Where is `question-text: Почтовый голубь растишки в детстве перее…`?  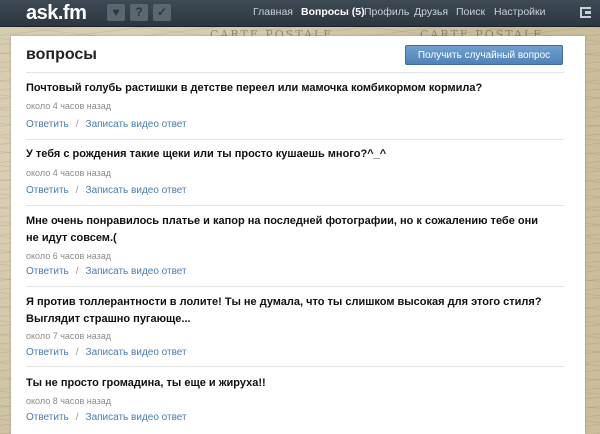
question-text: Почтовый голубь растишки в детстве перее… is located at coordinates (254, 88).